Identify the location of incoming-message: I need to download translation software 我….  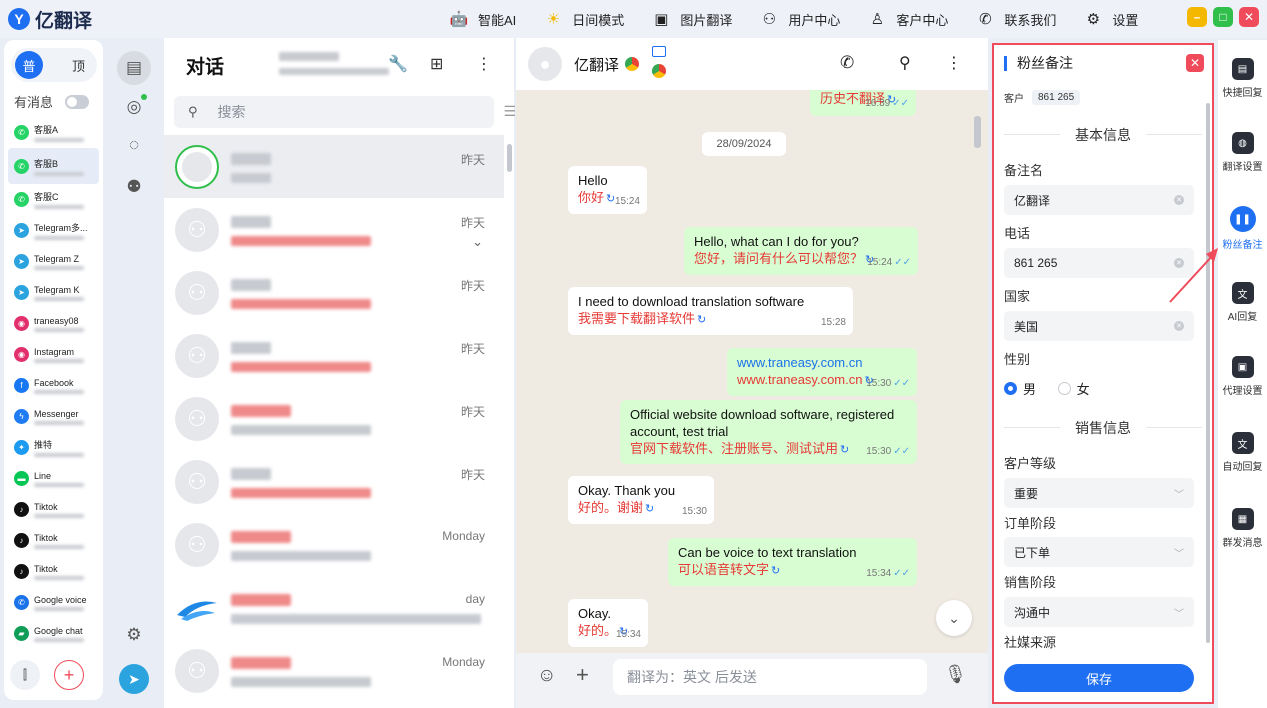
(710, 311).